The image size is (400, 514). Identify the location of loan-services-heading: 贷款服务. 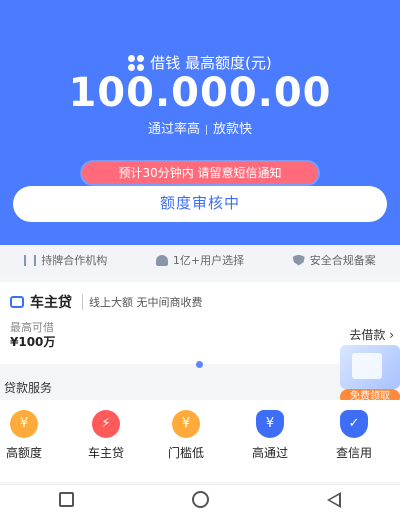
(28, 388).